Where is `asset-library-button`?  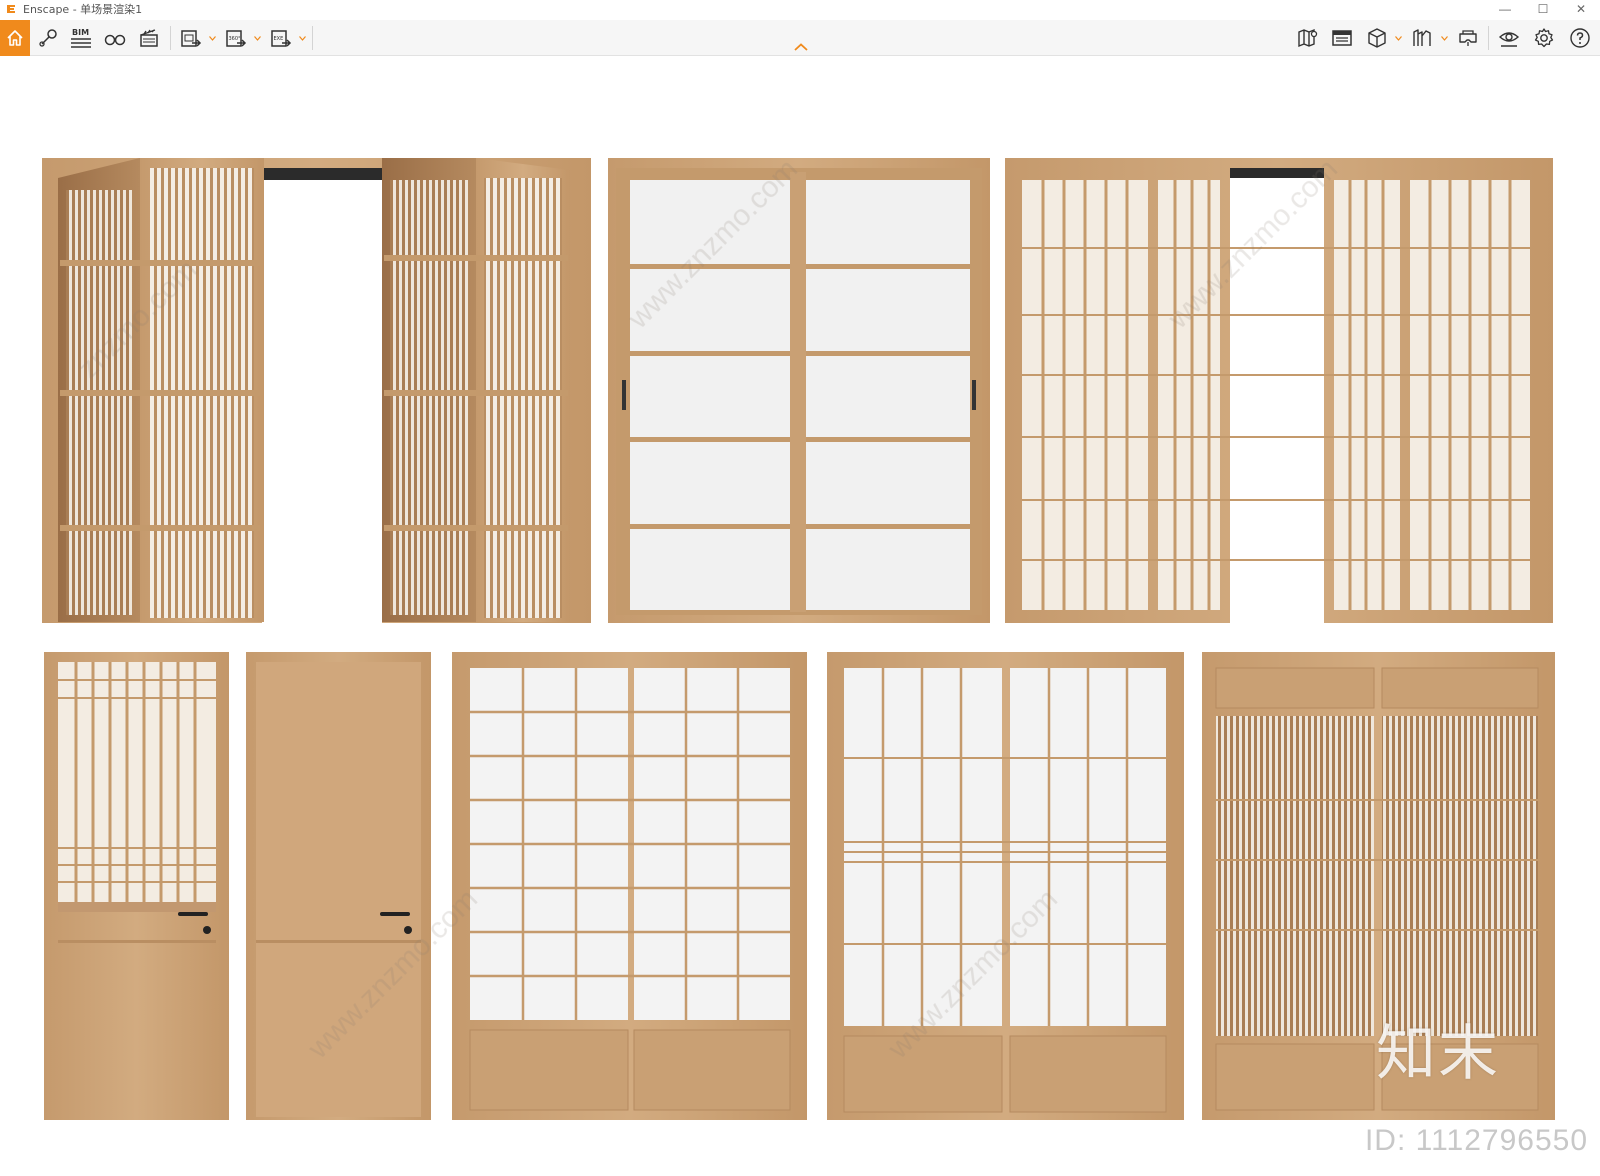
asset-library-button is located at coordinates (1422, 38).